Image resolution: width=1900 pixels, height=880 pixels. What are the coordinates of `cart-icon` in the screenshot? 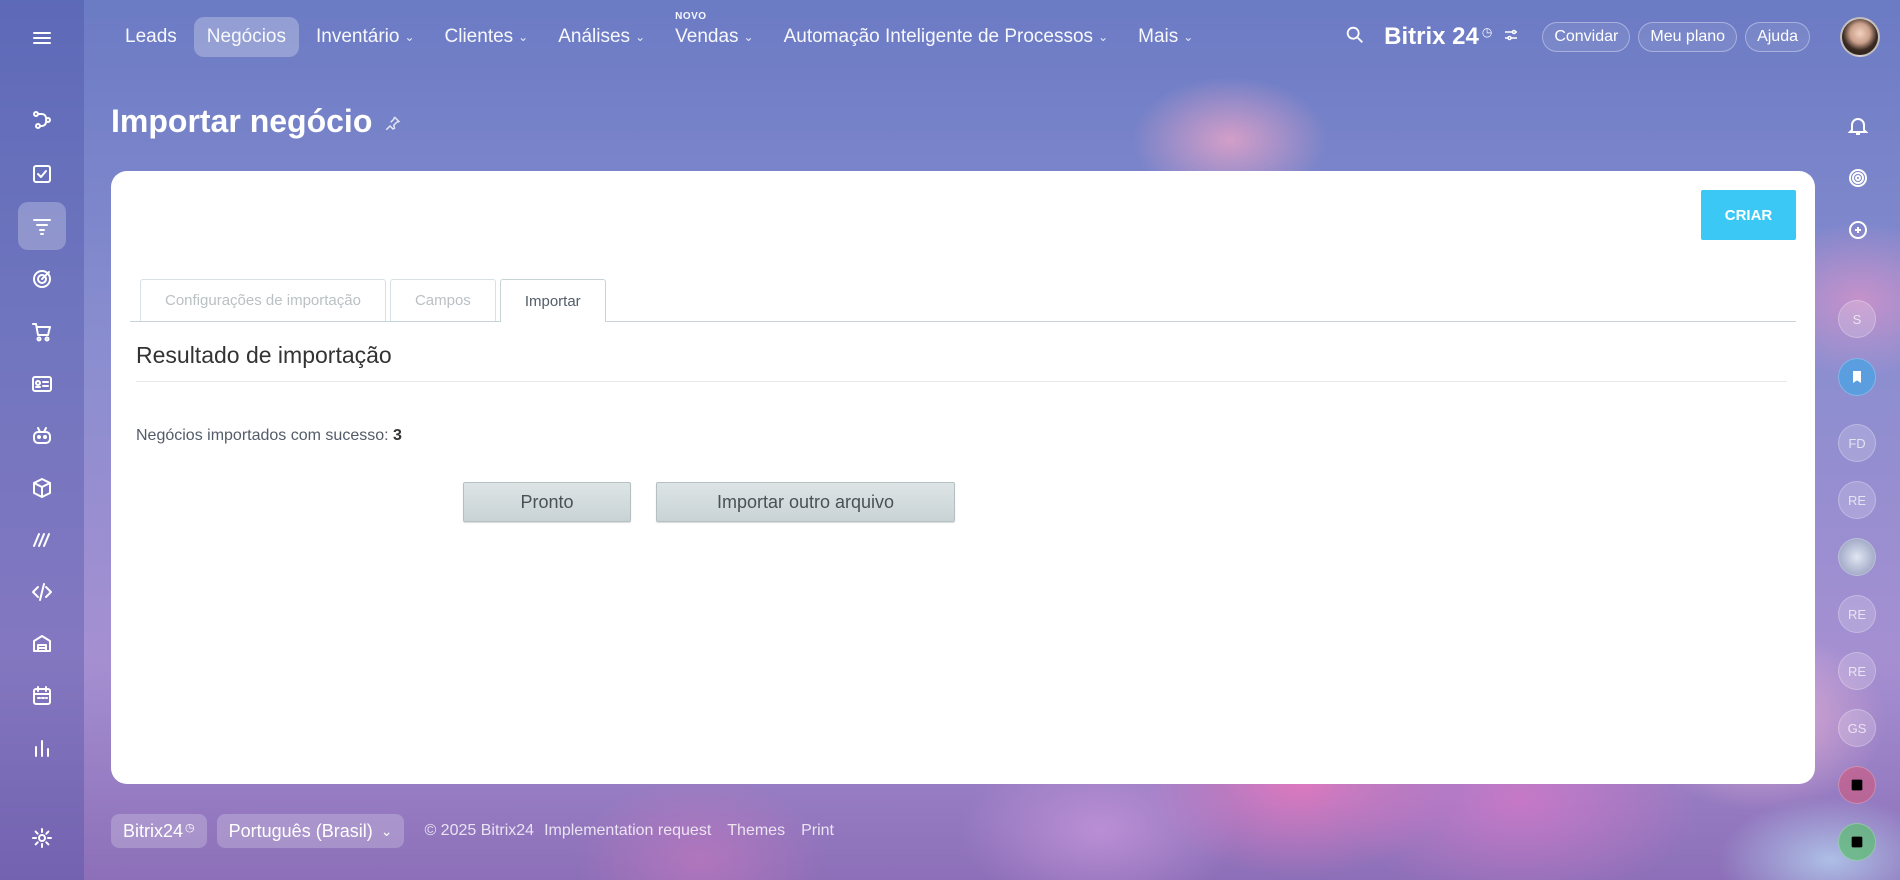 It's located at (42, 332).